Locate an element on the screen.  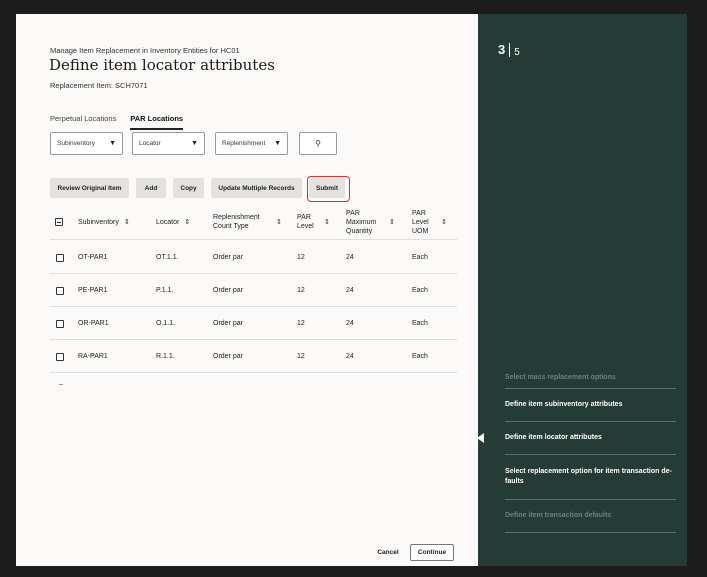
column-subinventory: Subinventory ⇕ is located at coordinates (104, 222).